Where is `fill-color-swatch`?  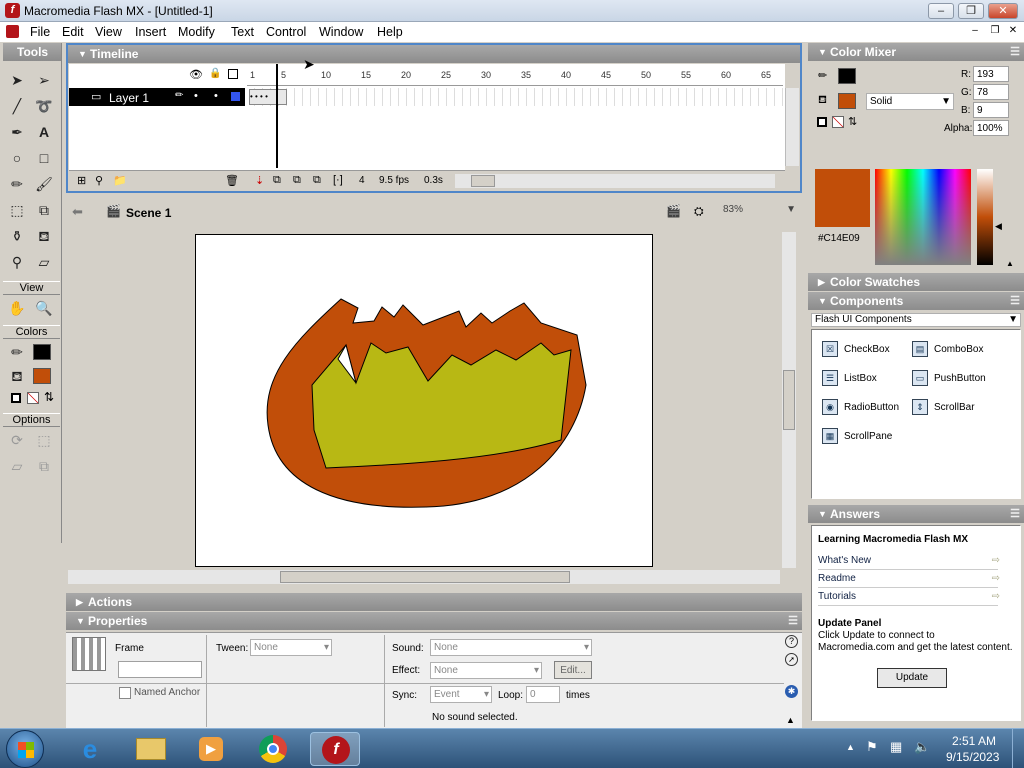 fill-color-swatch is located at coordinates (42, 376).